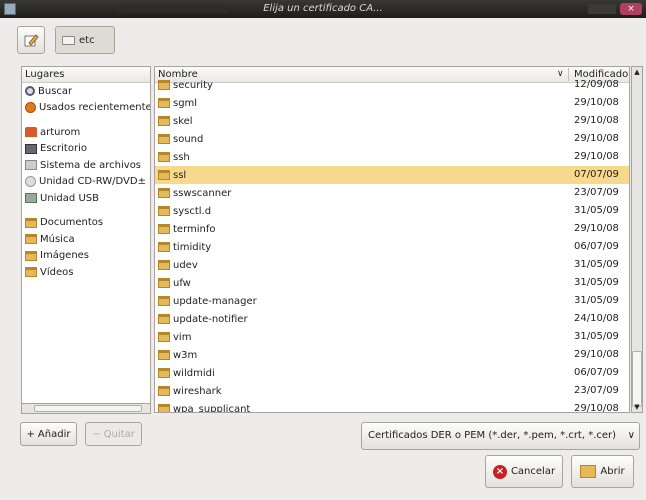 The width and height of the screenshot is (646, 500). Describe the element at coordinates (10, 9) in the screenshot. I see `window-menu-icon` at that location.